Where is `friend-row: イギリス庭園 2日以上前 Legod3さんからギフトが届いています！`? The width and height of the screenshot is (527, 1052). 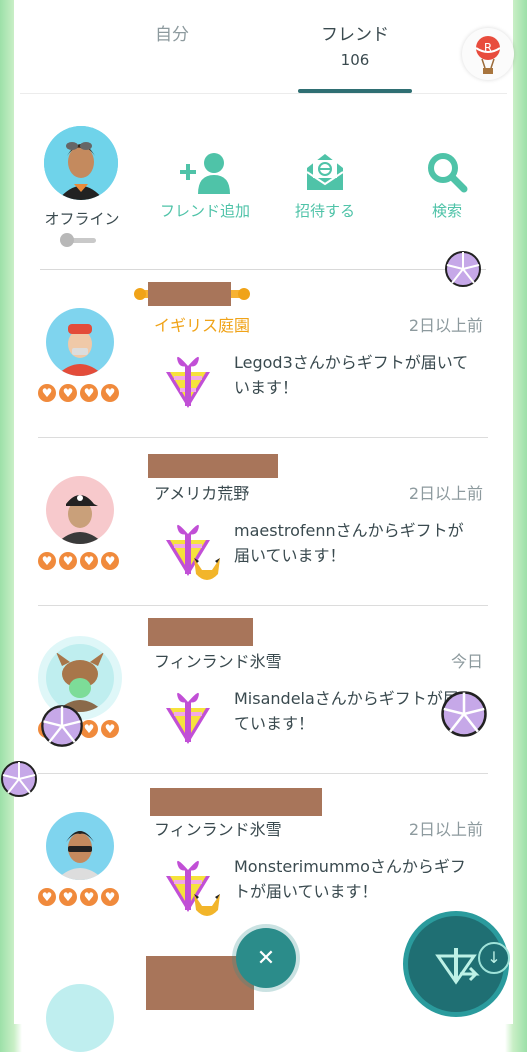 friend-row: イギリス庭園 2日以上前 Legod3さんからギフトが届いています！ is located at coordinates (263, 354).